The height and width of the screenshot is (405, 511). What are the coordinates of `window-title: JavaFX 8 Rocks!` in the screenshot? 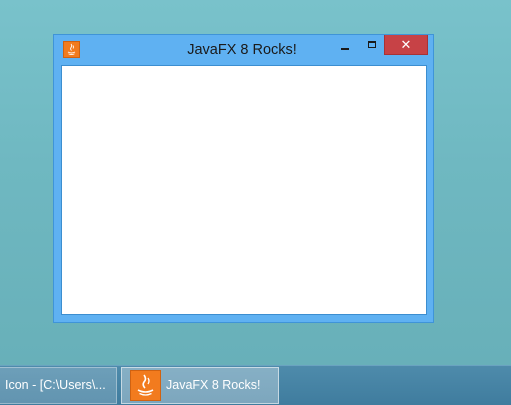 It's located at (242, 50).